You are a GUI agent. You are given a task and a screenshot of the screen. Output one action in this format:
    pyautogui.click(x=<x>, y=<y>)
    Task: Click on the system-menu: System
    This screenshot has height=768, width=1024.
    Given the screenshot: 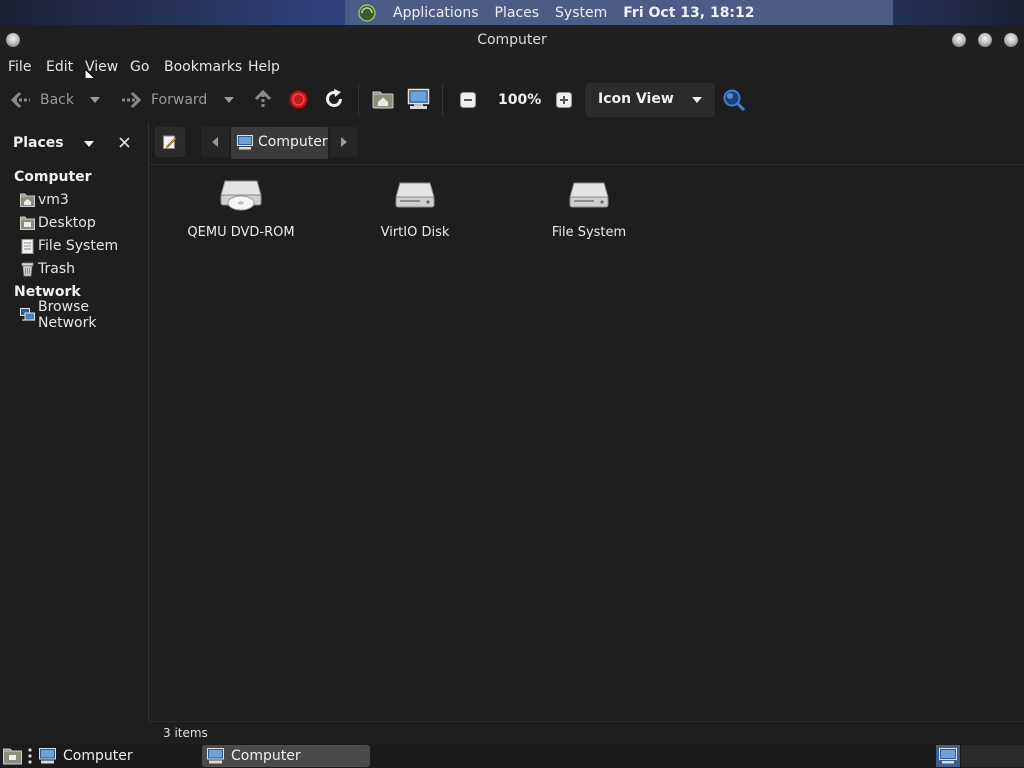 What is the action you would take?
    pyautogui.click(x=581, y=13)
    